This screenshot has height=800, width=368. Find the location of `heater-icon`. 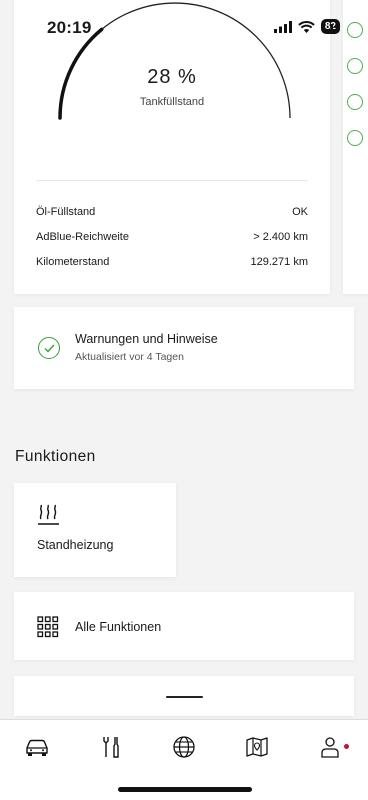

heater-icon is located at coordinates (48, 514).